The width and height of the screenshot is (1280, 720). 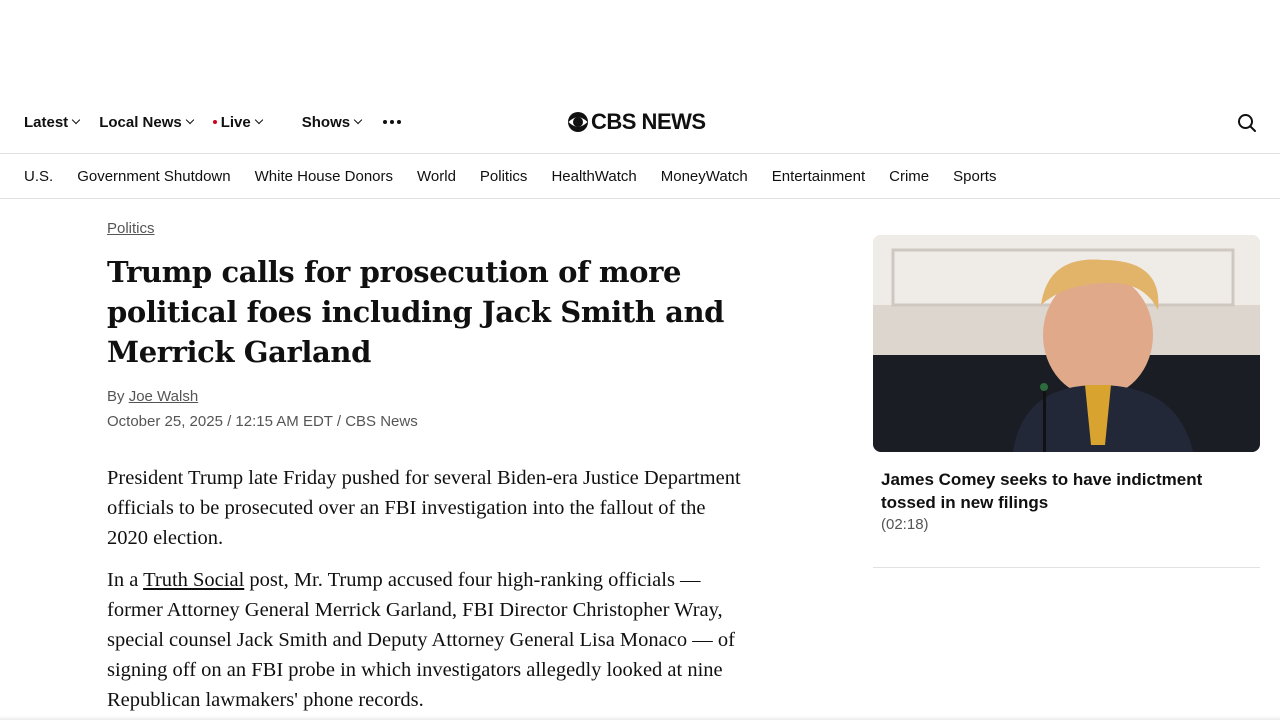 What do you see at coordinates (427, 396) in the screenshot?
I see `byline: By Joe Walsh` at bounding box center [427, 396].